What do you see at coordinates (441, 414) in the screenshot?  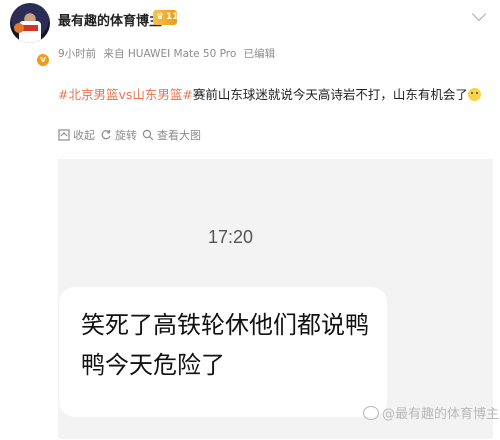 I see `watermark-text: @最有趣的体育博主` at bounding box center [441, 414].